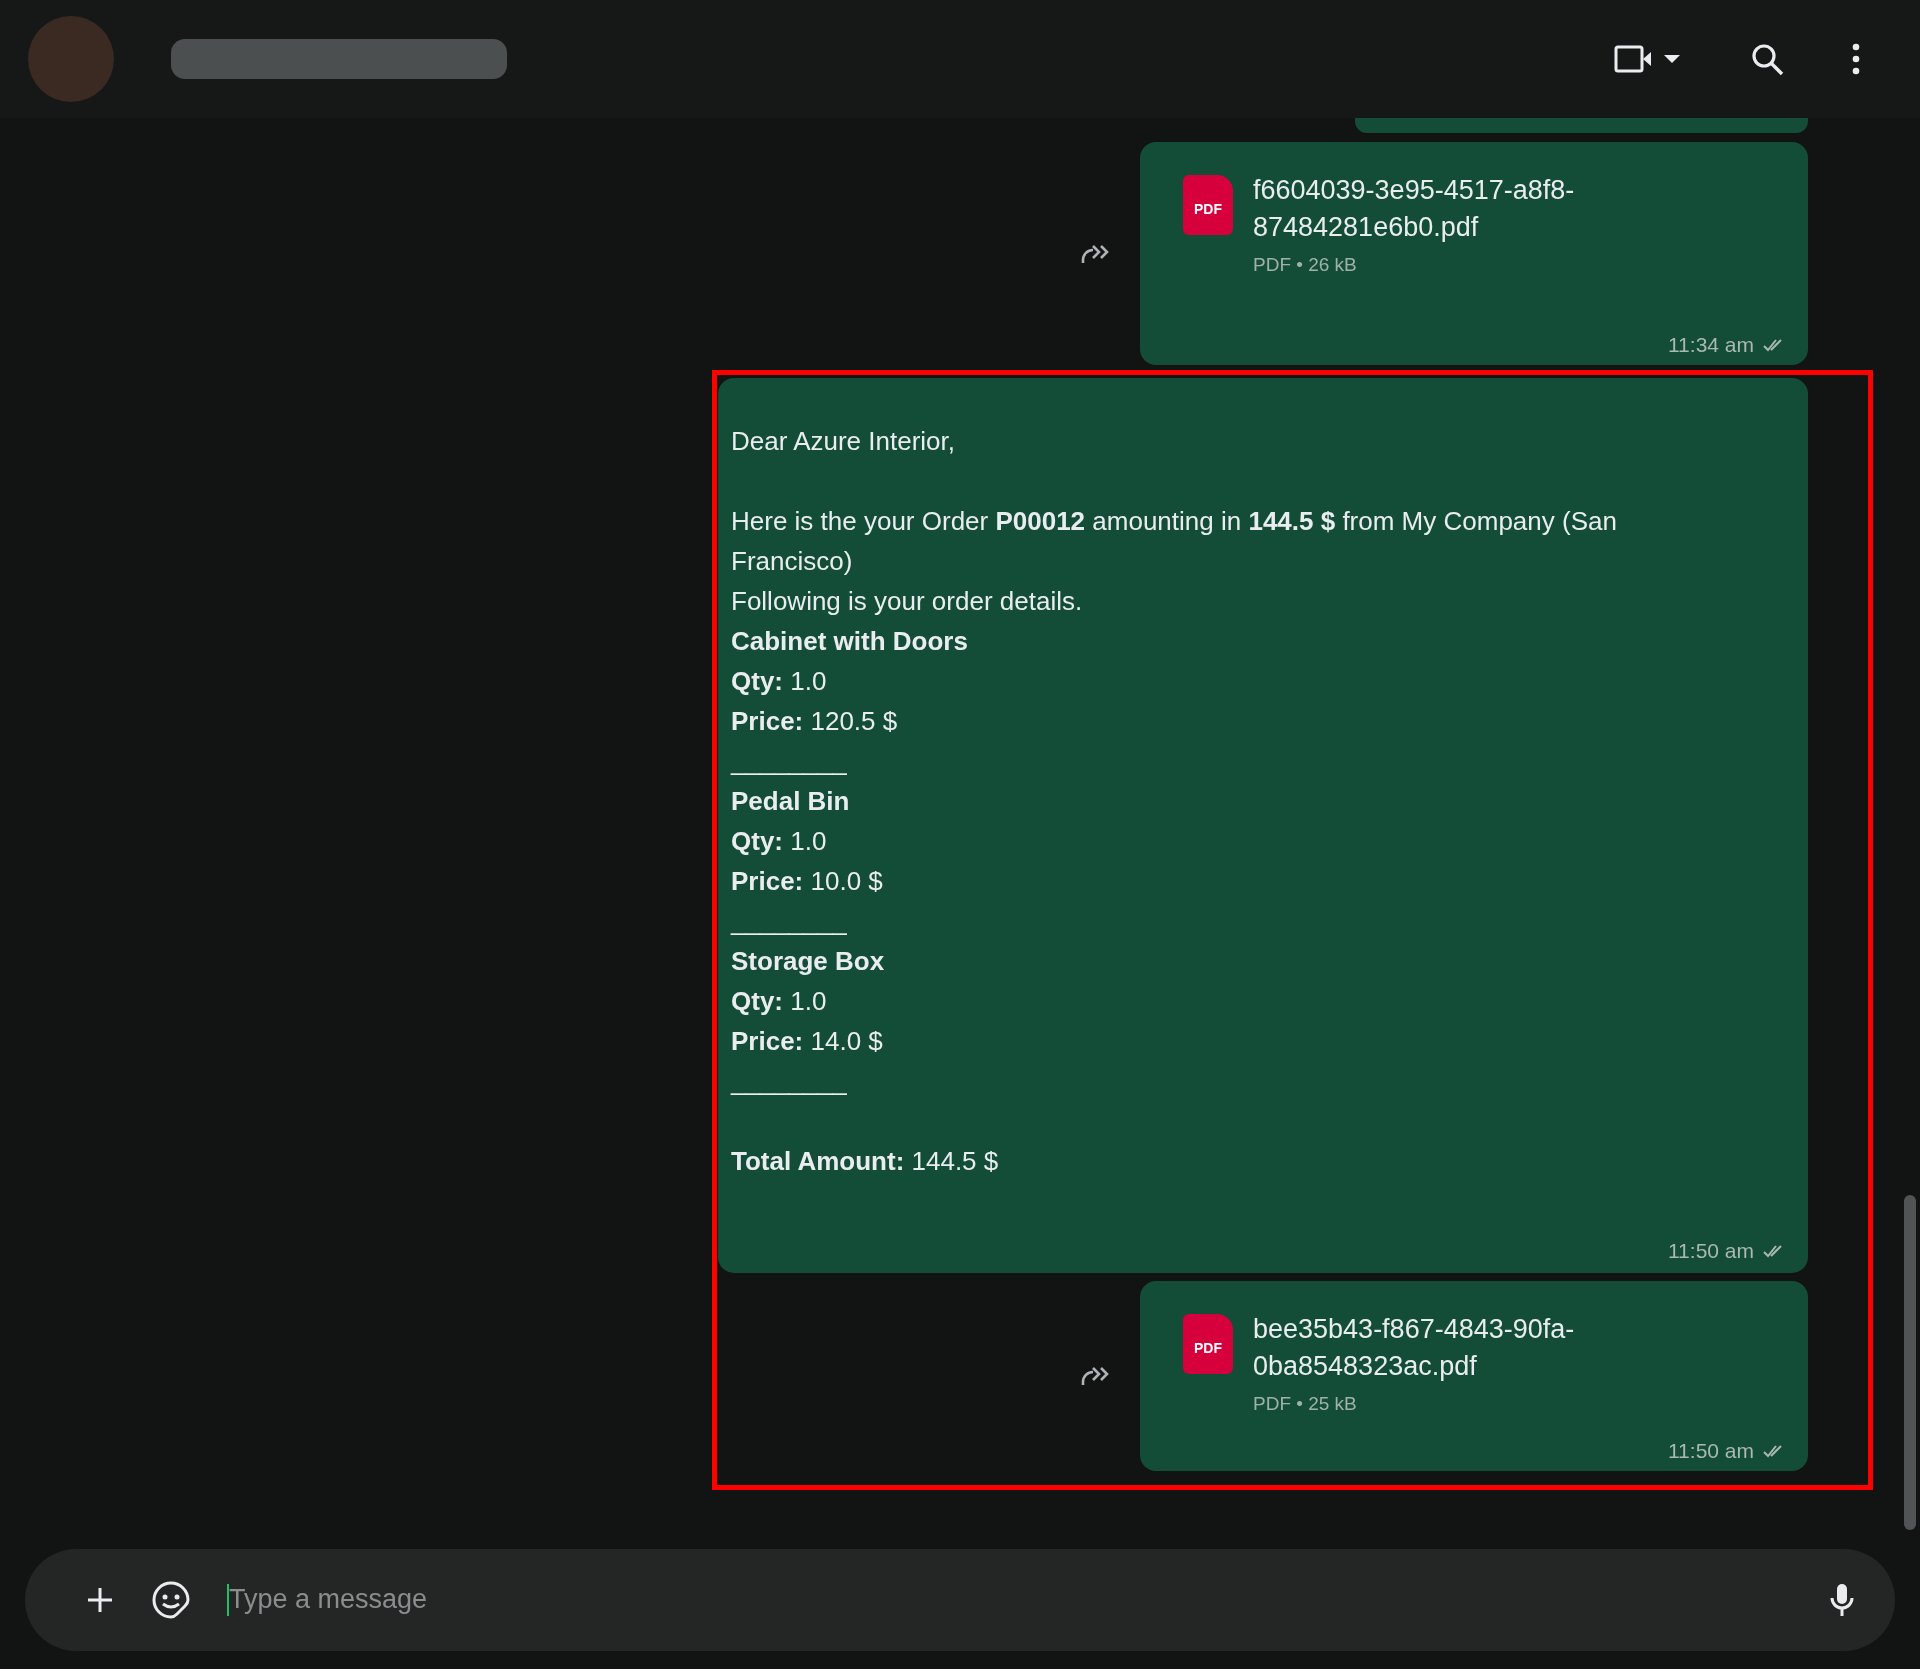 The height and width of the screenshot is (1669, 1920). Describe the element at coordinates (1305, 265) in the screenshot. I see `file-meta: PDF • 26 kB` at that location.